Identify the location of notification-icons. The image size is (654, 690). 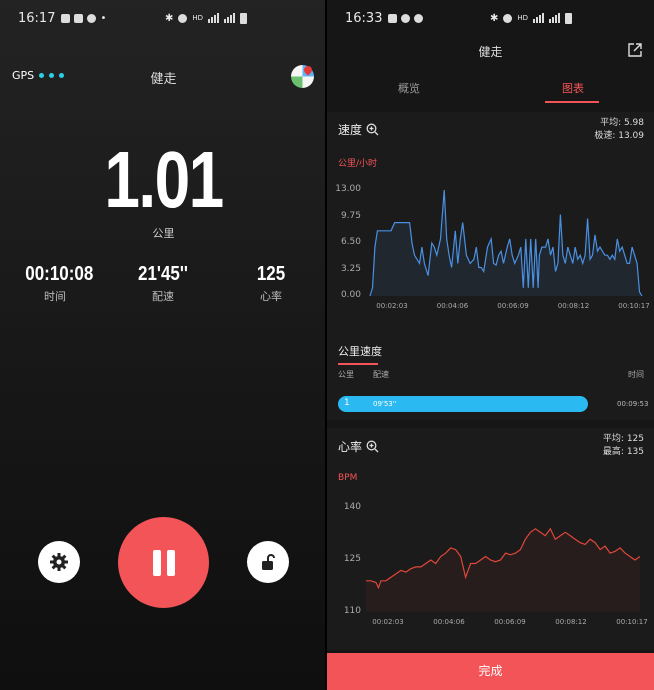
(406, 18).